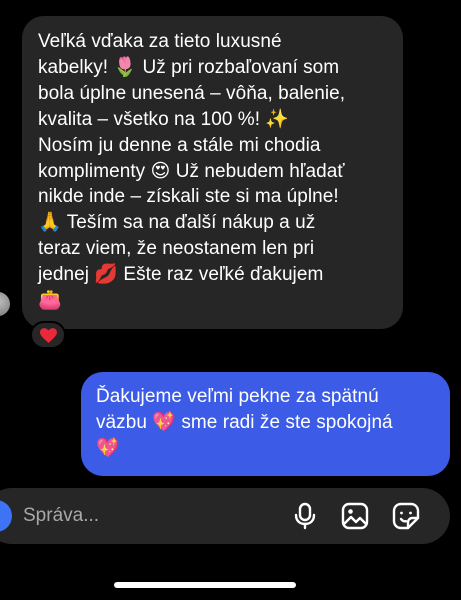 The height and width of the screenshot is (600, 461). I want to click on heart-icon, so click(48, 335).